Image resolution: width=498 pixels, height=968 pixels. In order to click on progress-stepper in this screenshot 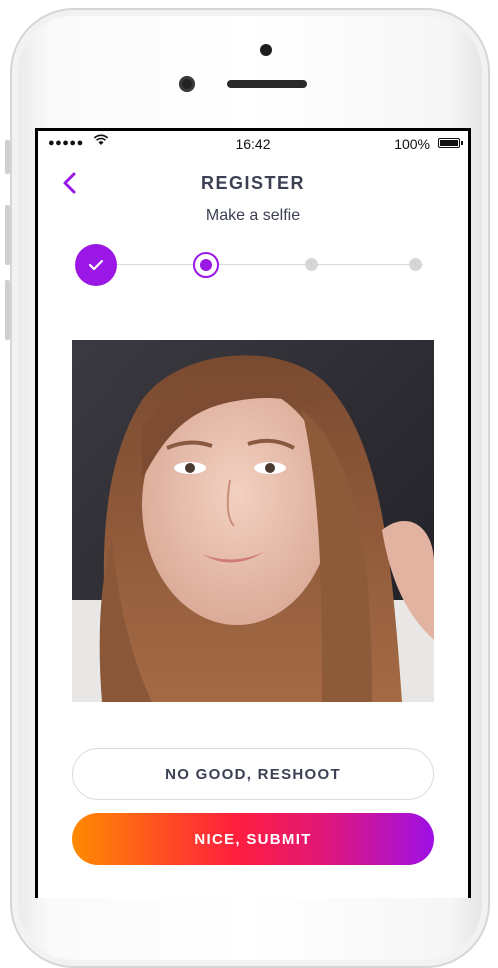, I will do `click(253, 265)`.